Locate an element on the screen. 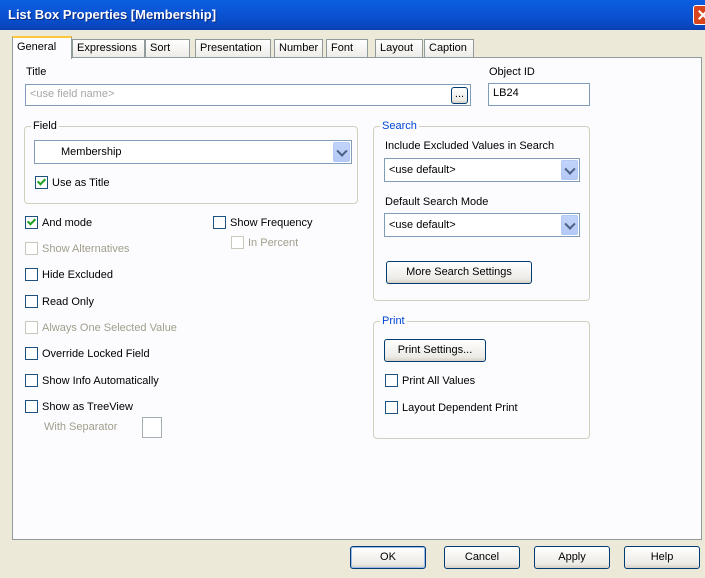 This screenshot has width=705, height=578. in-percent-checkbox is located at coordinates (237, 242).